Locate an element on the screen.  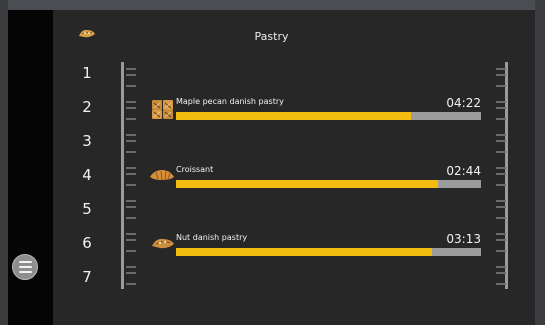
menu-button is located at coordinates (25, 267).